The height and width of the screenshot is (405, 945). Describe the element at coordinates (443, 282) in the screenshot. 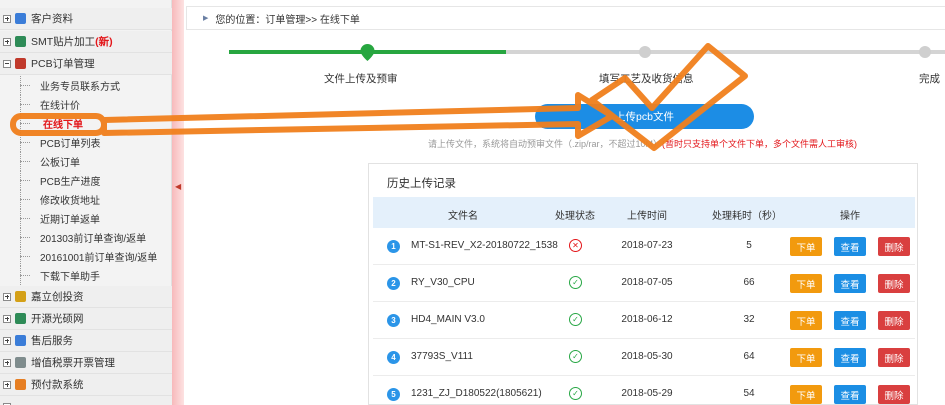

I see `file-name: RY_V30_CPU` at that location.